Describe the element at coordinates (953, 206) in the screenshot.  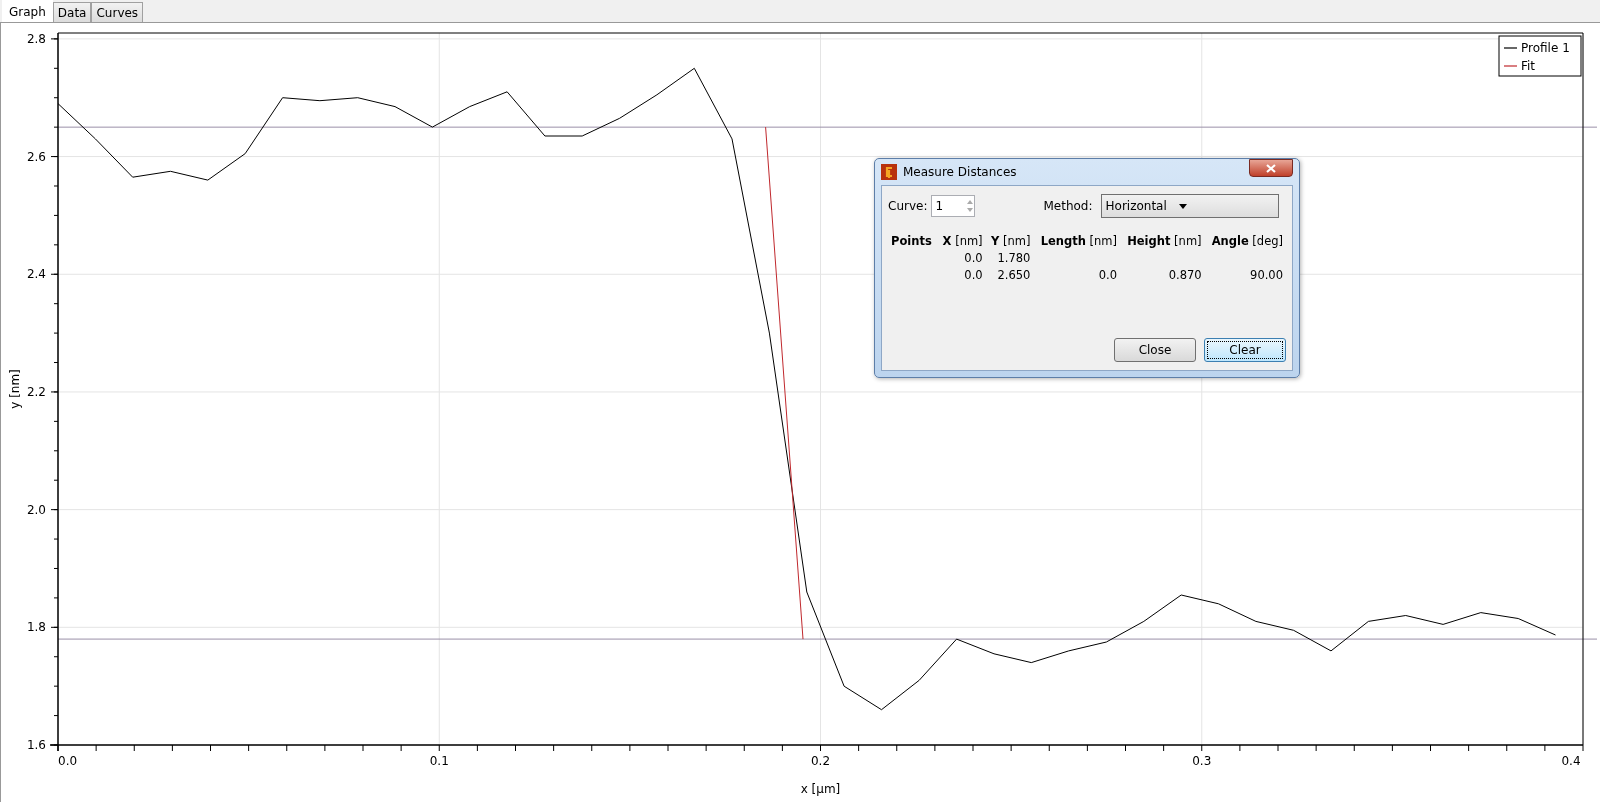
I see `curve-spinbox: 1` at that location.